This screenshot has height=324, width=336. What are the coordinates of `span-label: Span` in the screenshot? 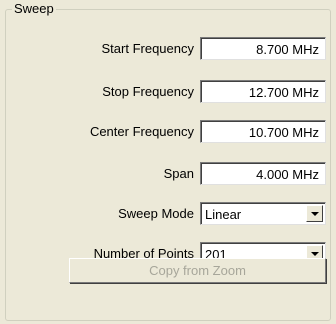 It's located at (178, 173).